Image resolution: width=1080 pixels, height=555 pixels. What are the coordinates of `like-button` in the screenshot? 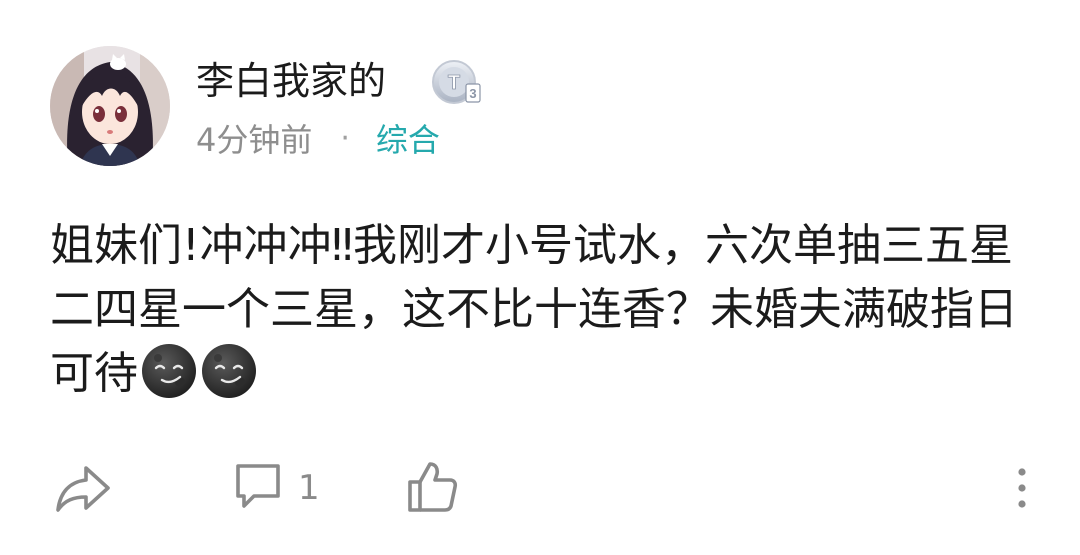 It's located at (433, 489).